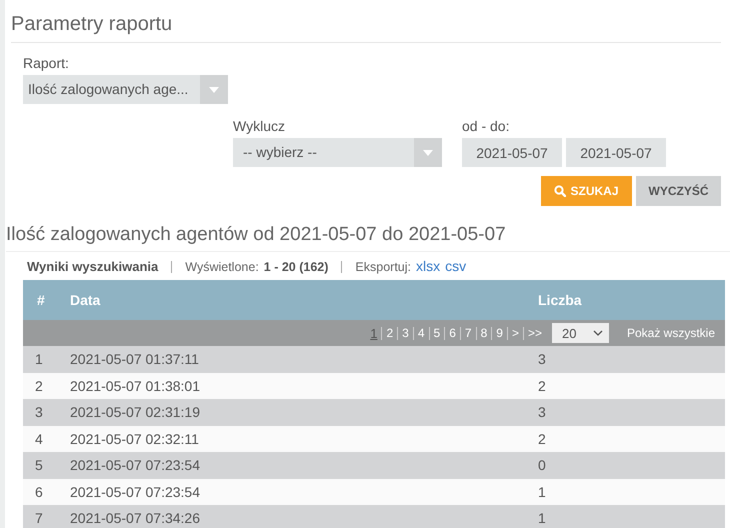 The width and height of the screenshot is (730, 528). Describe the element at coordinates (597, 333) in the screenshot. I see `chevron-down-icon` at that location.